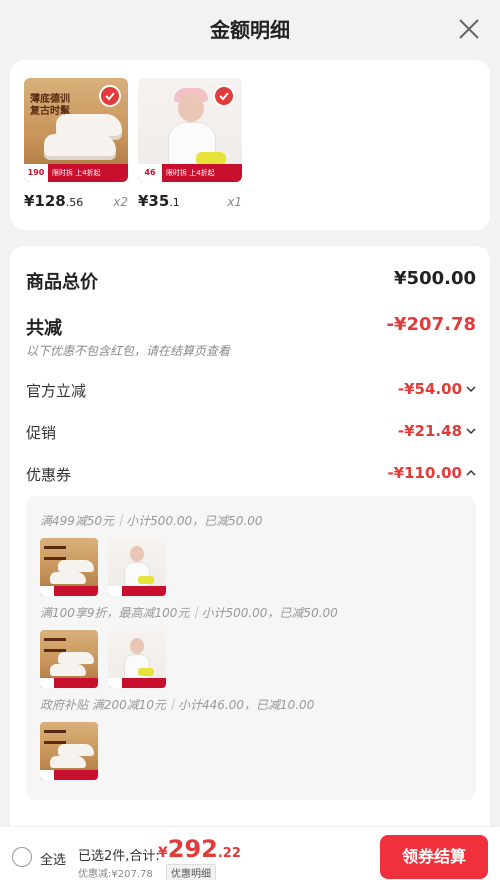  Describe the element at coordinates (150, 173) in the screenshot. I see `promo-price-tag: 46` at that location.